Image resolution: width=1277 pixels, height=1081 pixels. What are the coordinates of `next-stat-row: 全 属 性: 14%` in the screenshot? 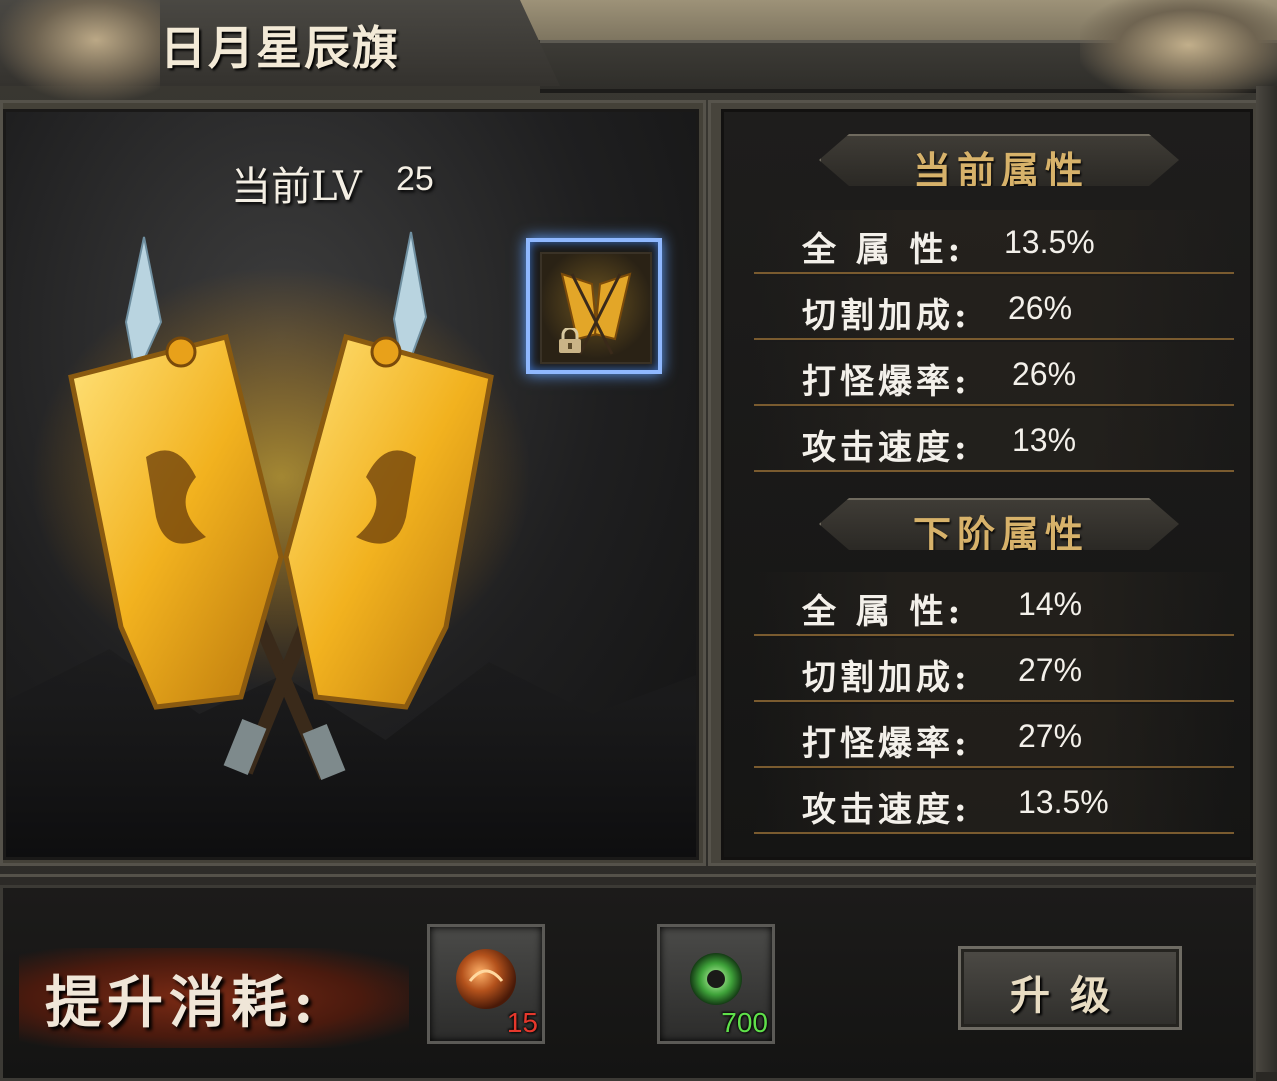 It's located at (994, 604).